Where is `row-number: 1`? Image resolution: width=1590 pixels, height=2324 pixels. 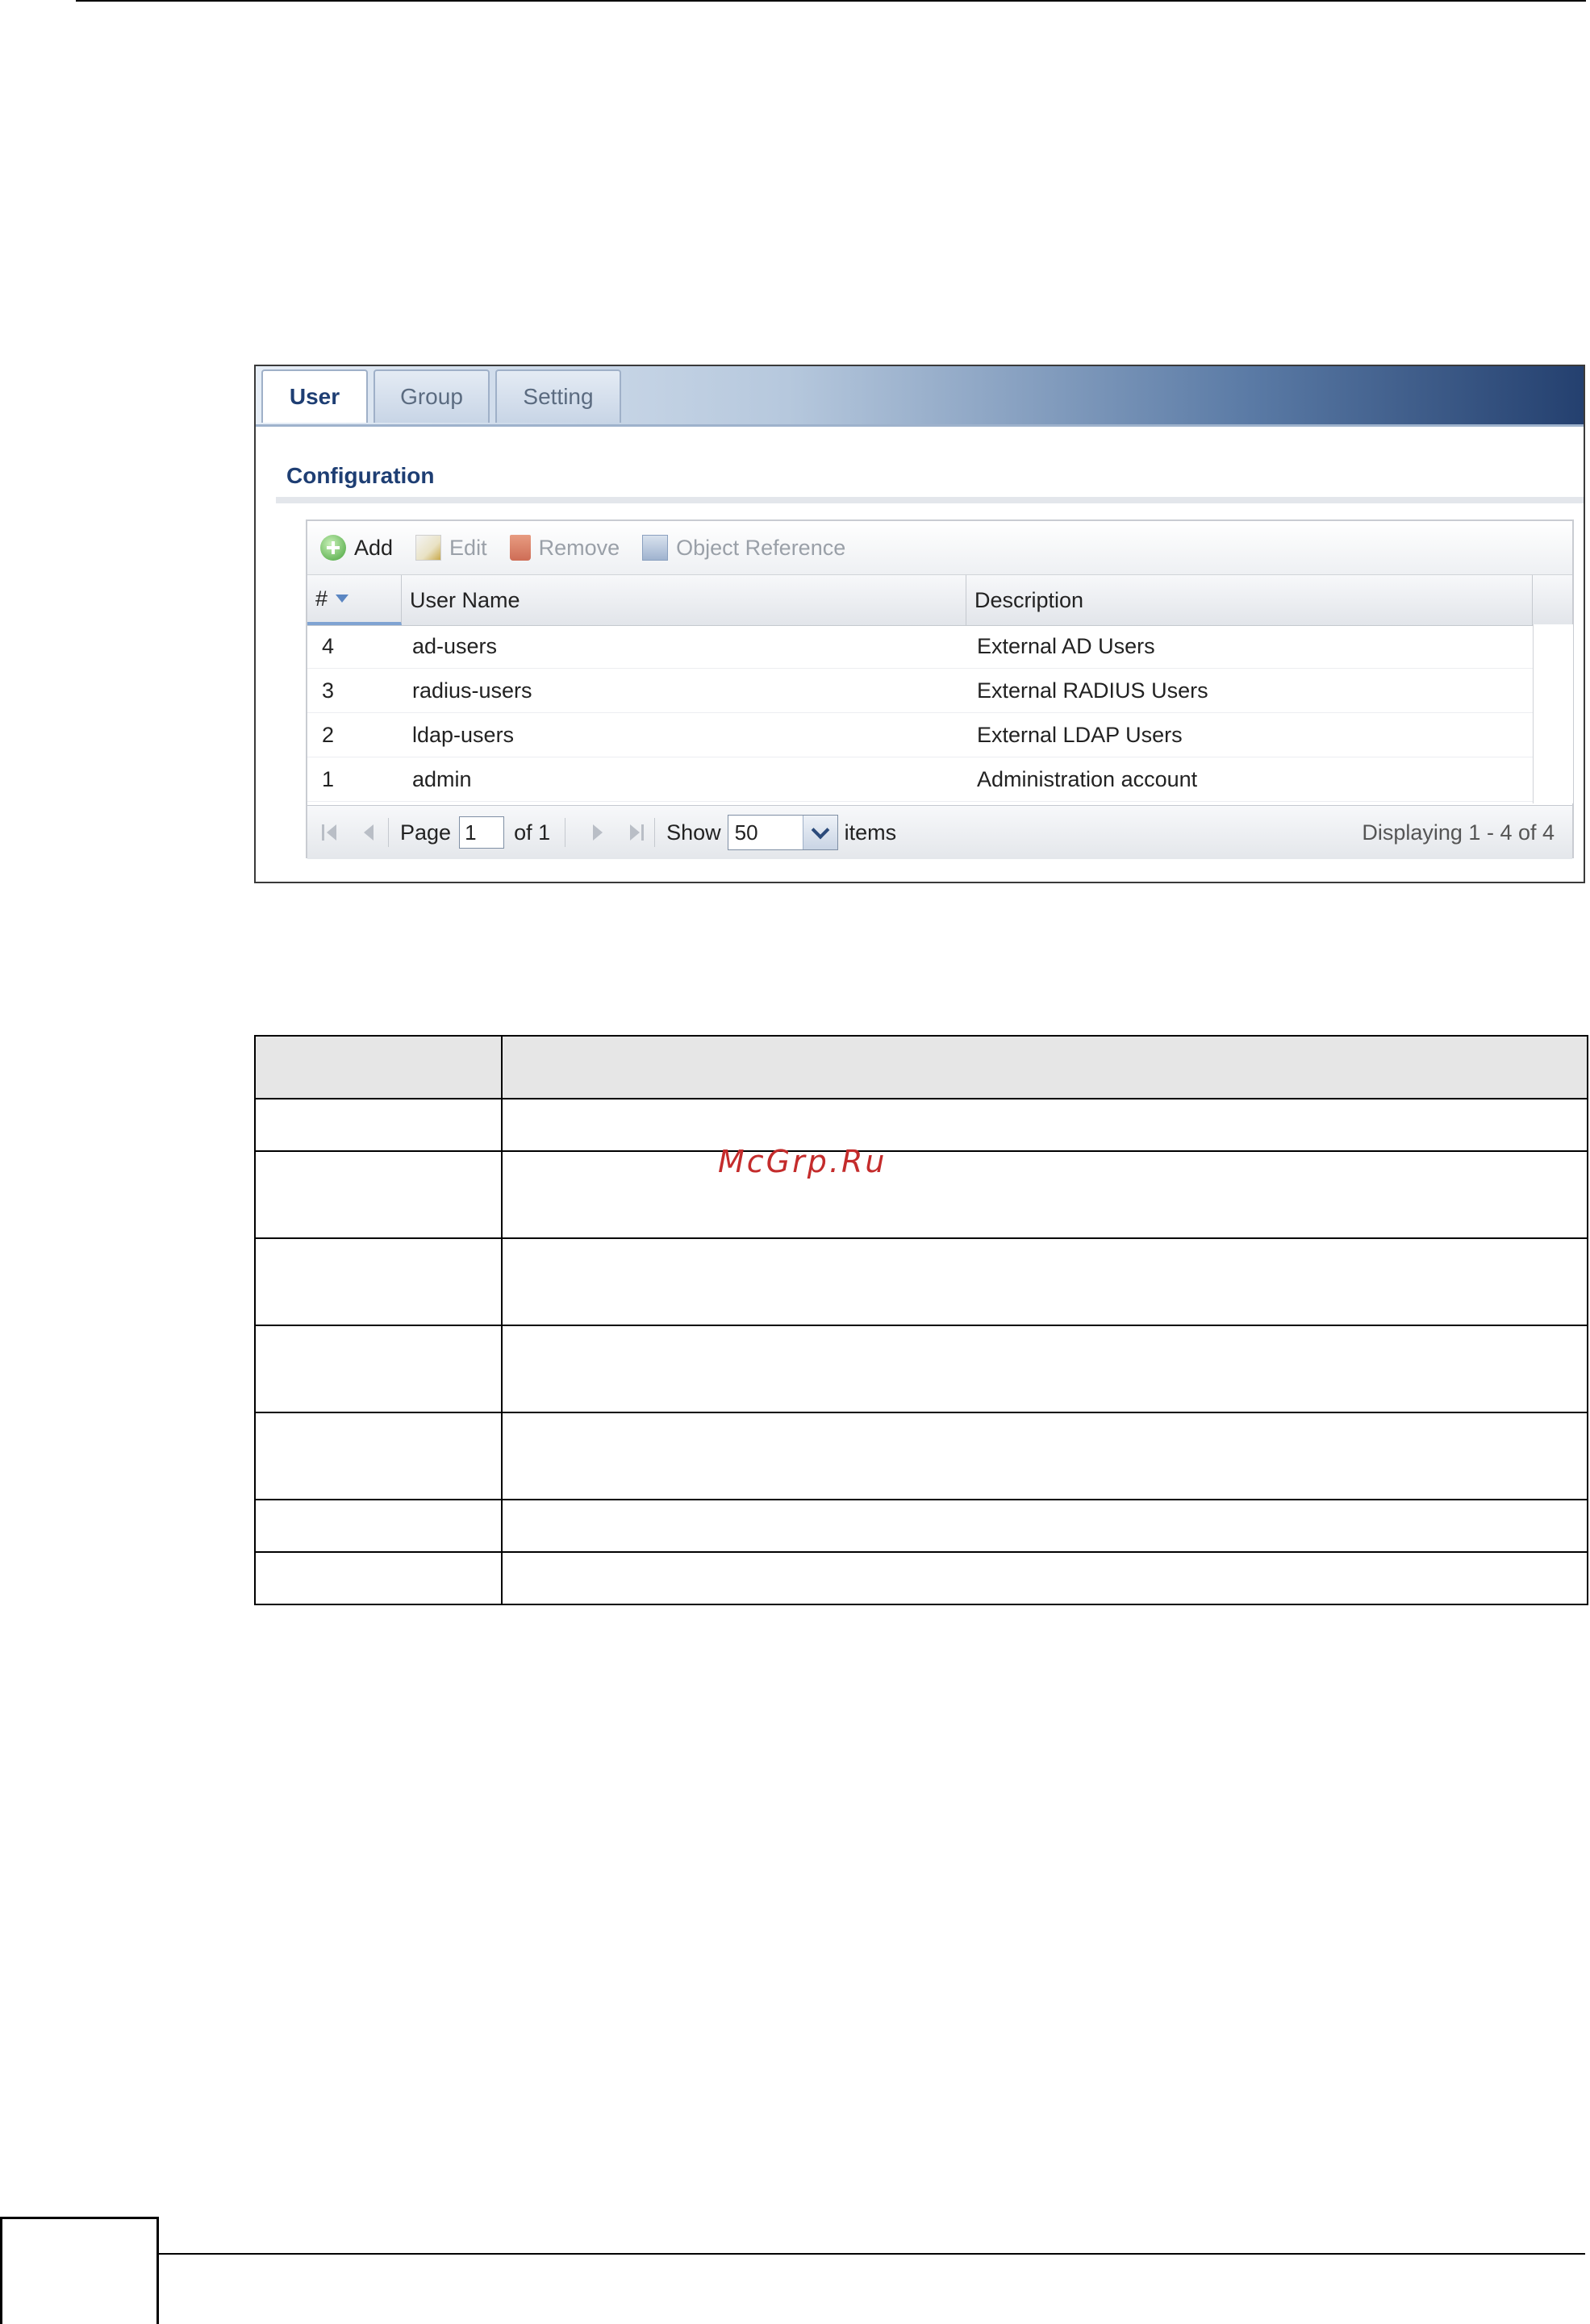 row-number: 1 is located at coordinates (328, 778).